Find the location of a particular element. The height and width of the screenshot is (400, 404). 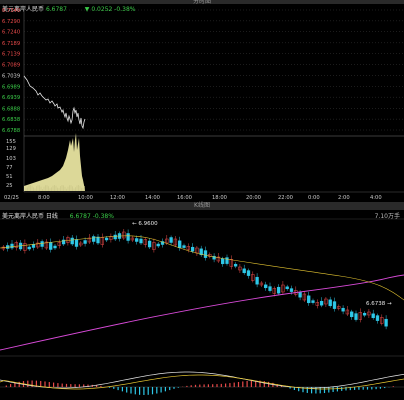

price-tick-label: 6.7290 is located at coordinates (11, 22).